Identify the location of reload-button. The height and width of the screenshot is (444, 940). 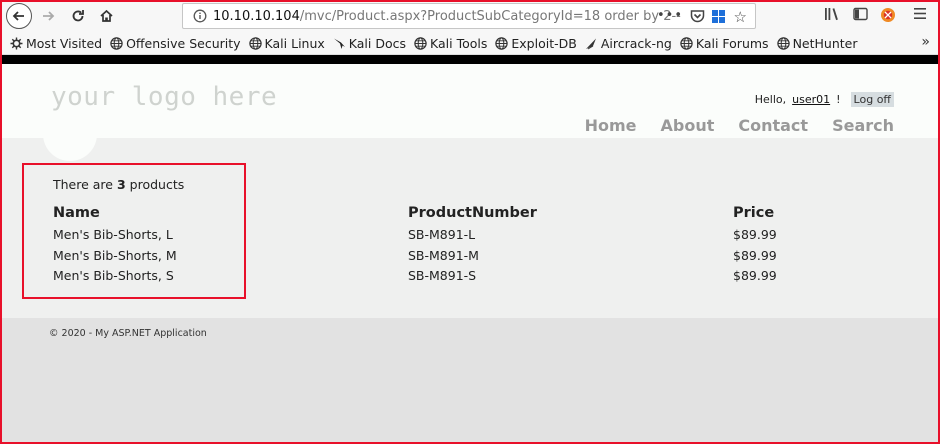
(78, 16).